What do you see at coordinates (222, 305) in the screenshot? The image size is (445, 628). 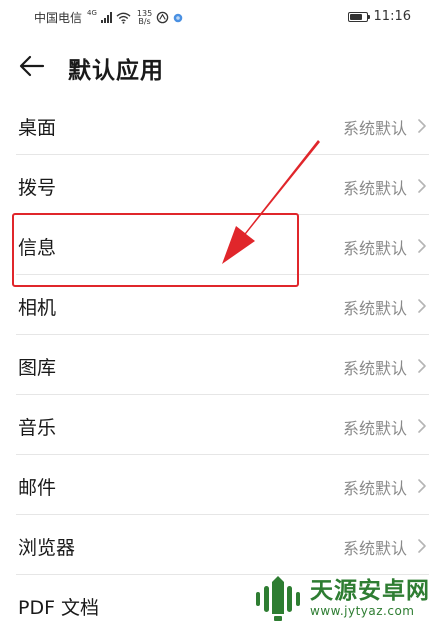 I see `list-item-3: 相机 系统默认` at bounding box center [222, 305].